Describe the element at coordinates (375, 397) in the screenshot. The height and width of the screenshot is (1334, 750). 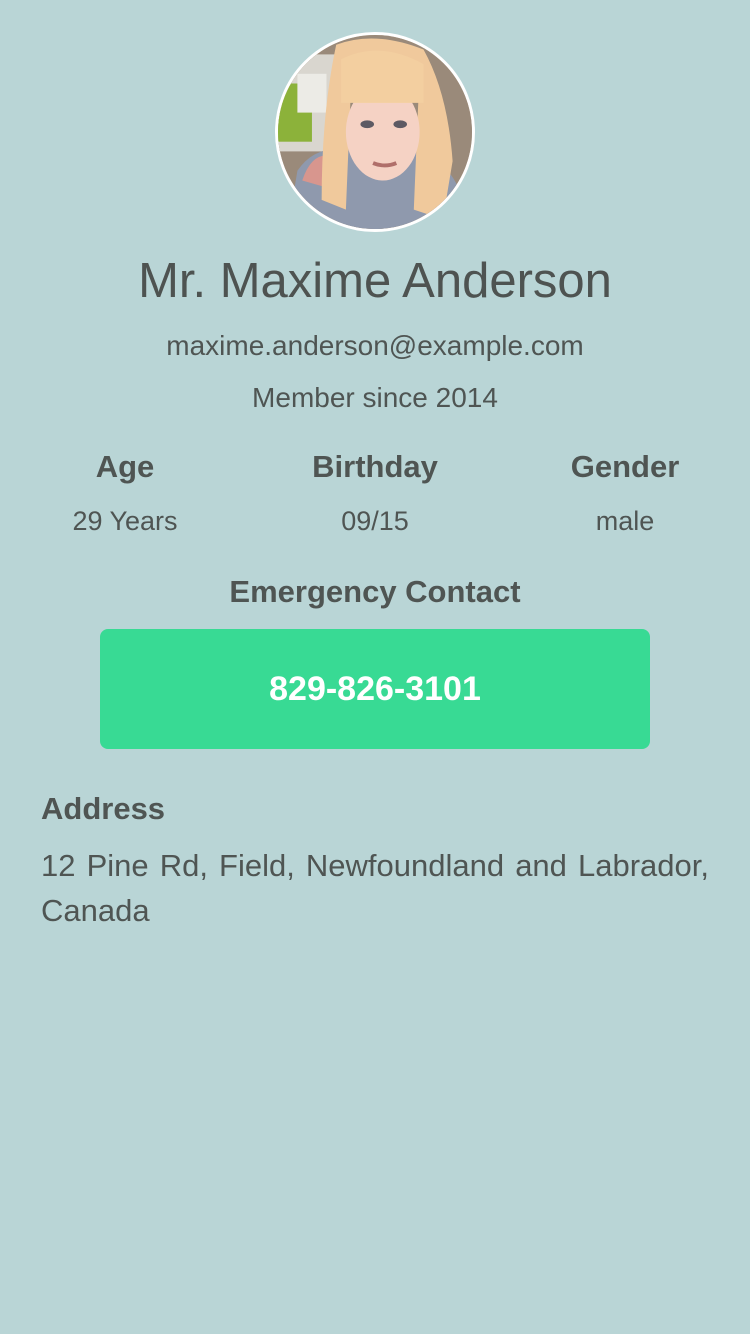
I see `member-since: Member since 2014` at that location.